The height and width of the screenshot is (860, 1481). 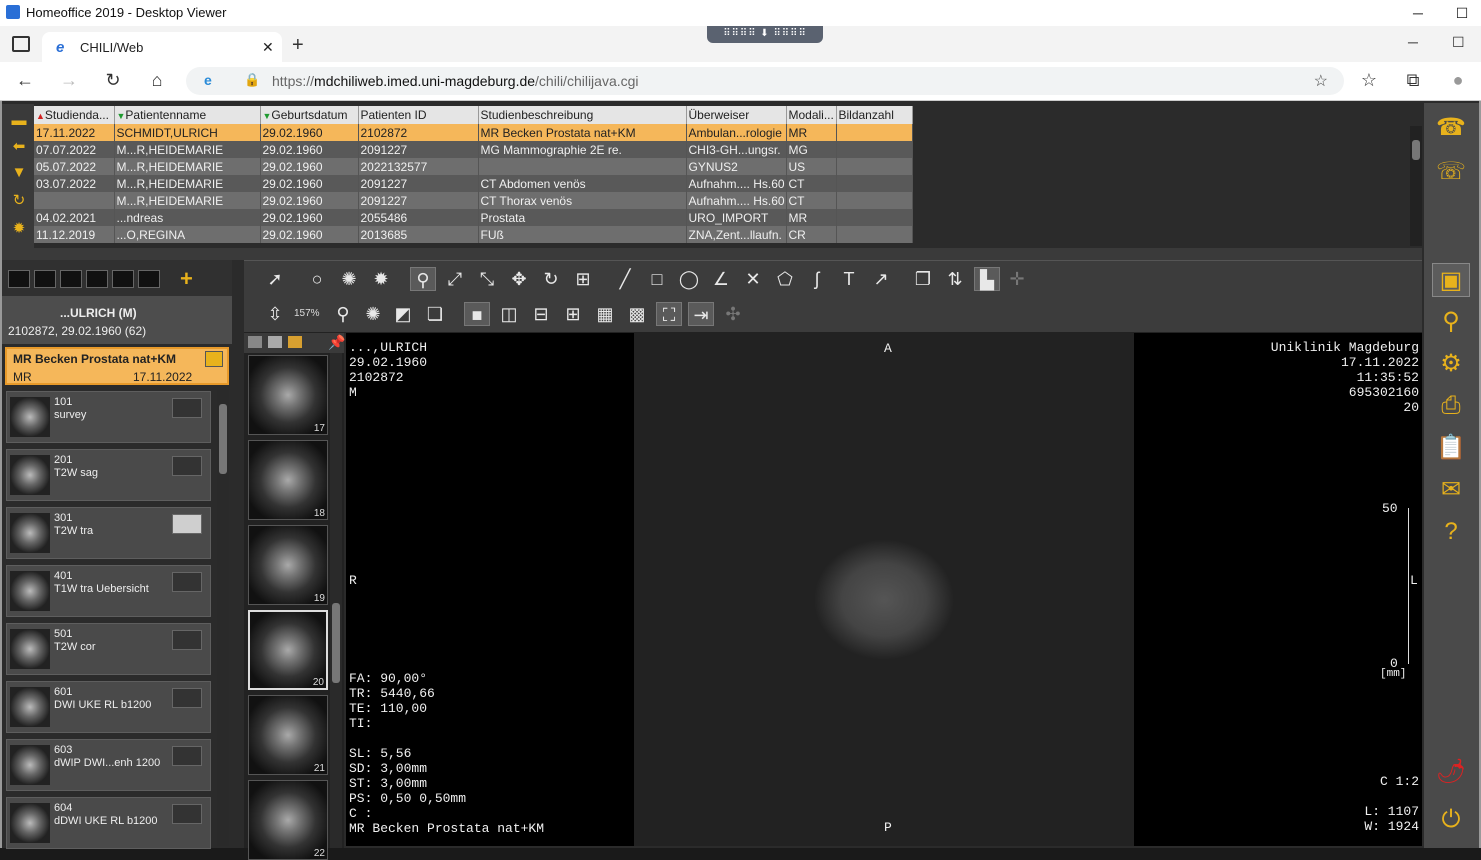 What do you see at coordinates (108, 765) in the screenshot?
I see `series-item: 603 dWIP DWI...enh 1200` at bounding box center [108, 765].